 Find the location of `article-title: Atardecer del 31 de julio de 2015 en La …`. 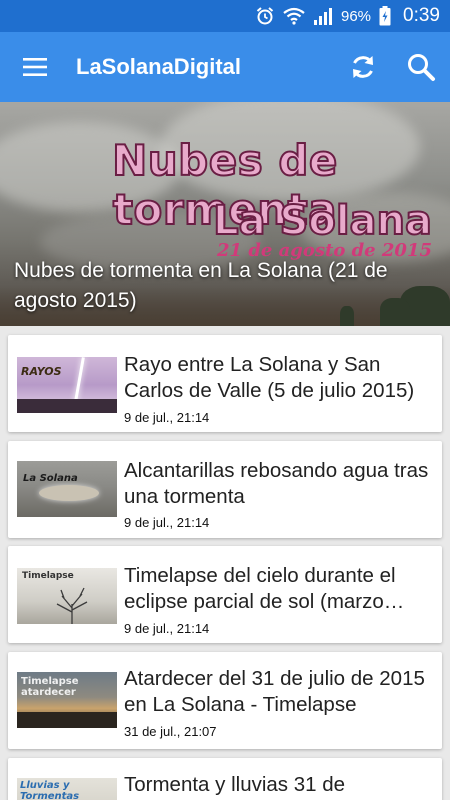

article-title: Atardecer del 31 de julio de 2015 en La … is located at coordinates (274, 691).